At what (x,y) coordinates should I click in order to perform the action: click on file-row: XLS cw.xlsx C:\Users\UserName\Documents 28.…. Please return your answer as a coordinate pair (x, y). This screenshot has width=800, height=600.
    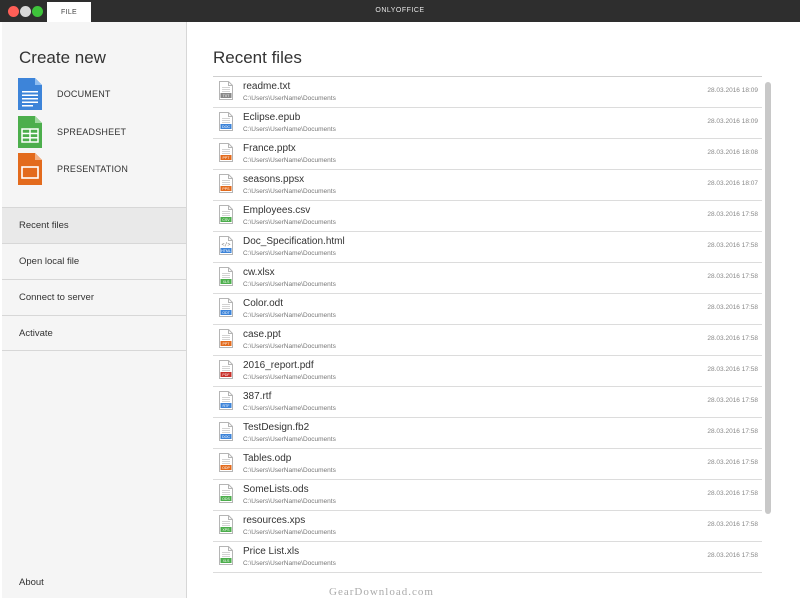
    Looking at the image, I should click on (487, 278).